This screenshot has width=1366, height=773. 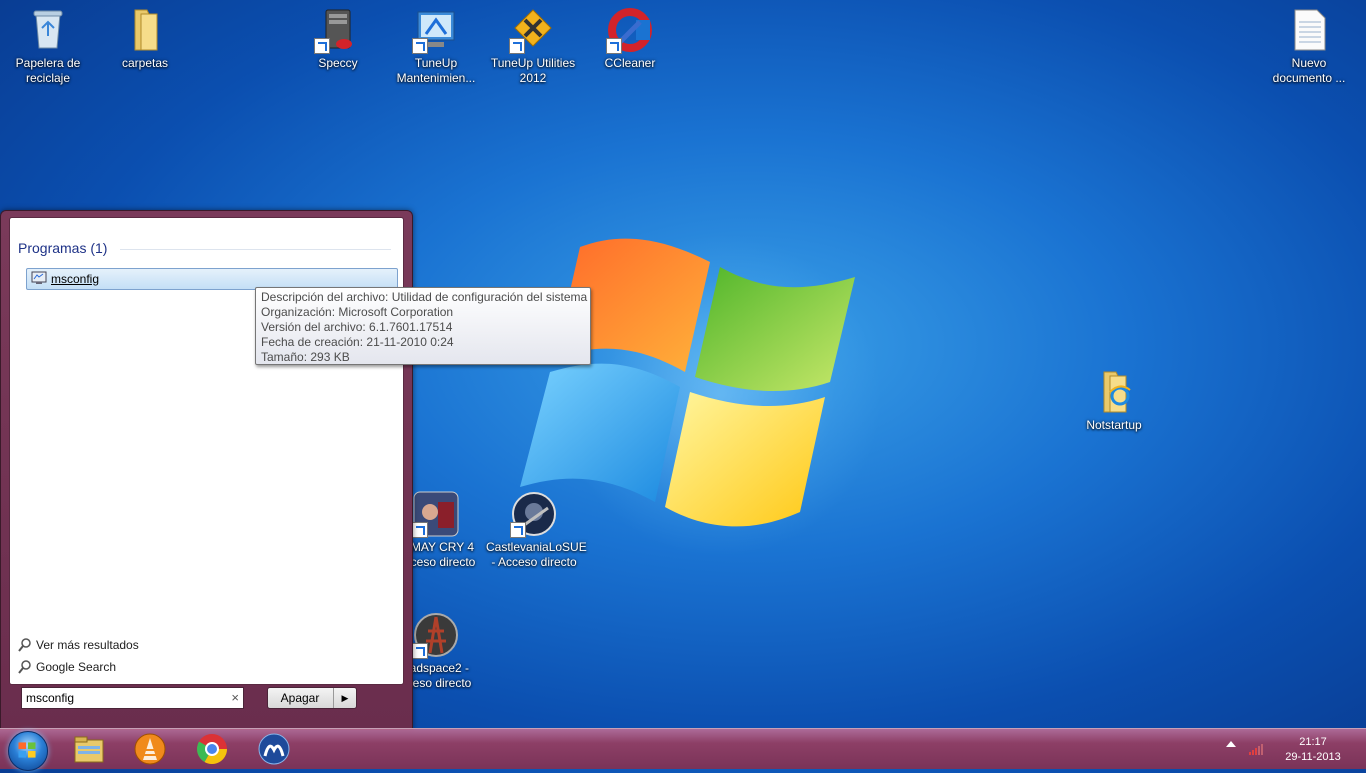 I want to click on vlc-icon, so click(x=150, y=749).